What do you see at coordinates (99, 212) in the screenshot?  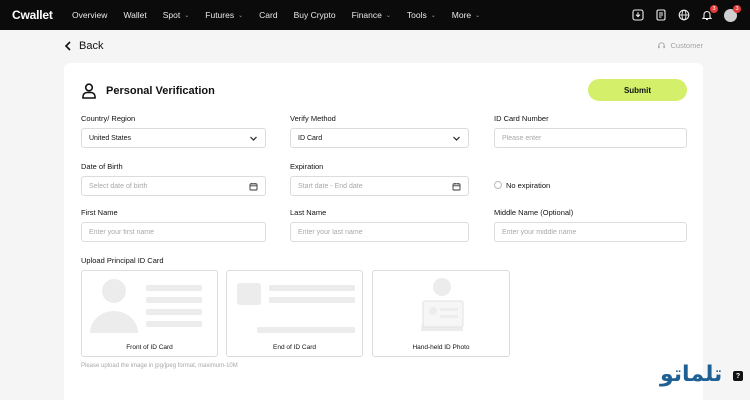 I see `first-name-label: First Name` at bounding box center [99, 212].